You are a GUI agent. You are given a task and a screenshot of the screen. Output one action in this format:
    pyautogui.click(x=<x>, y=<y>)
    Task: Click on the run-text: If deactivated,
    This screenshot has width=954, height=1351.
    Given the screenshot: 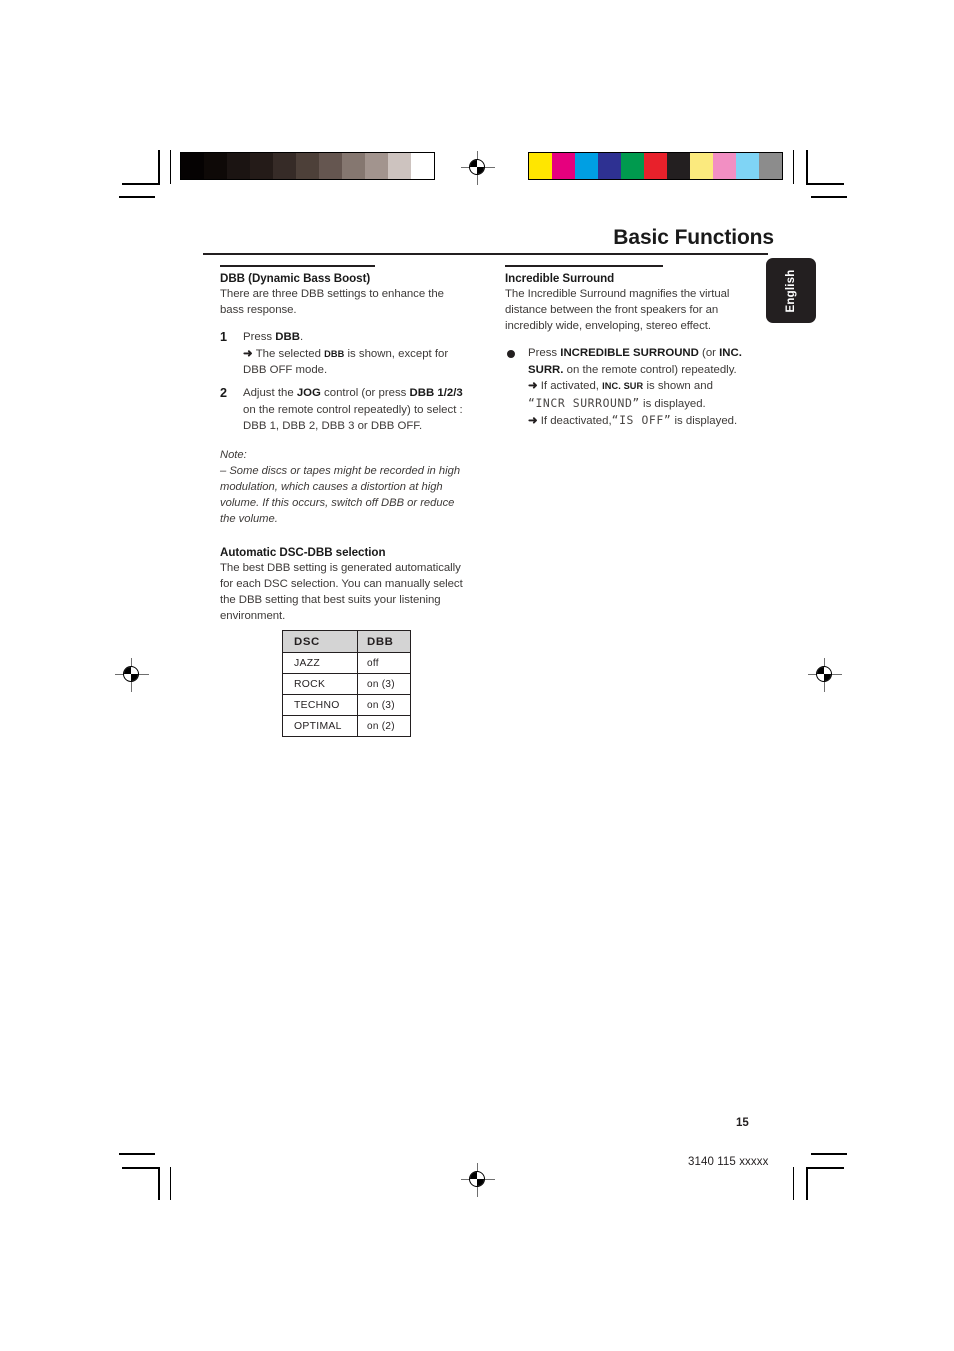 What is the action you would take?
    pyautogui.click(x=576, y=421)
    